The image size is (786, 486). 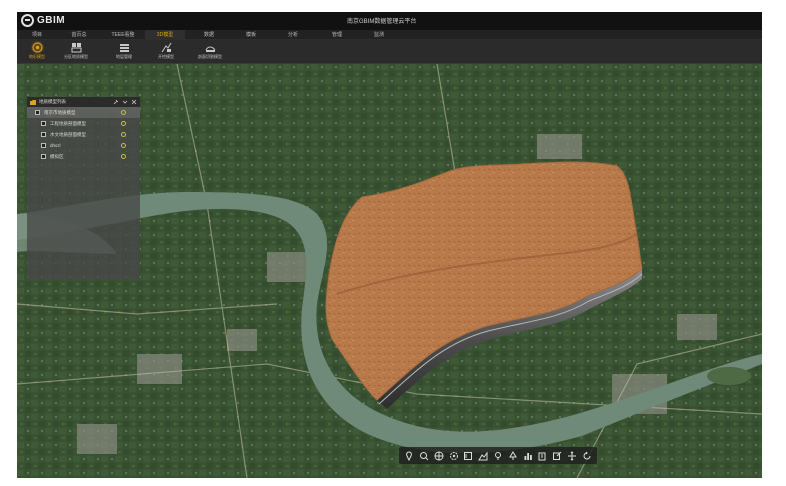 I want to click on model-list-panel: 地质模型列表 南京市地质模型工程地质剖面模型 水文地质剖面模型 dhszl 模拟区, so click(x=83, y=188).